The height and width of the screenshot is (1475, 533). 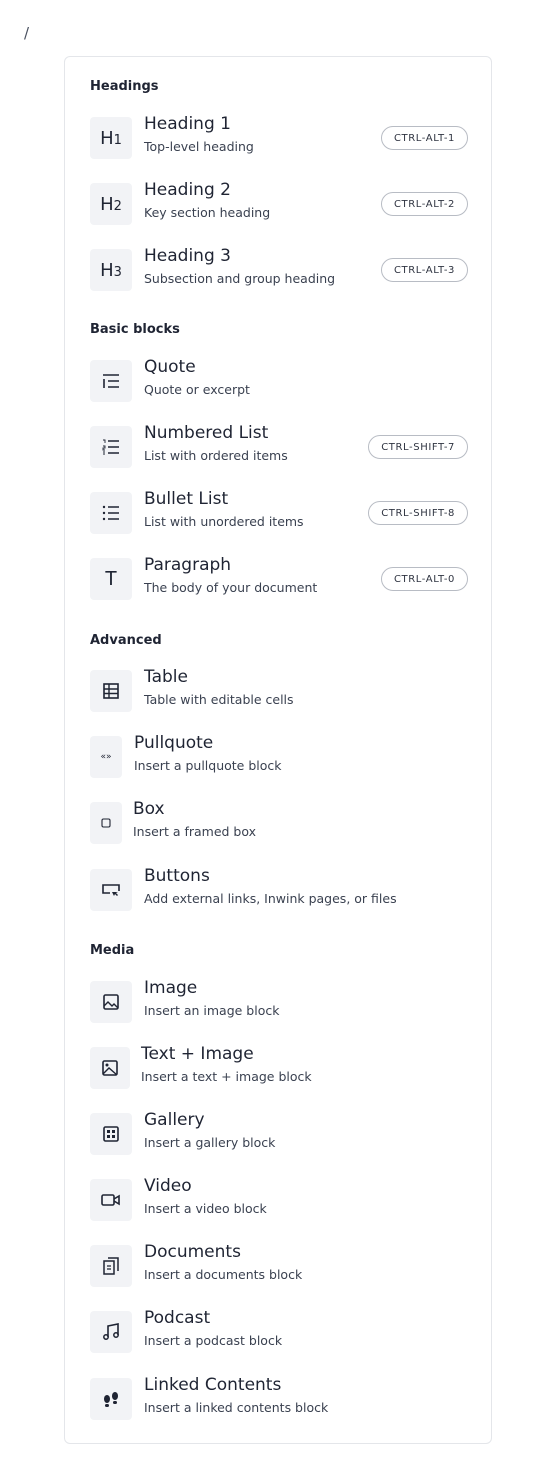 What do you see at coordinates (174, 1120) in the screenshot?
I see `item-title: Gallery` at bounding box center [174, 1120].